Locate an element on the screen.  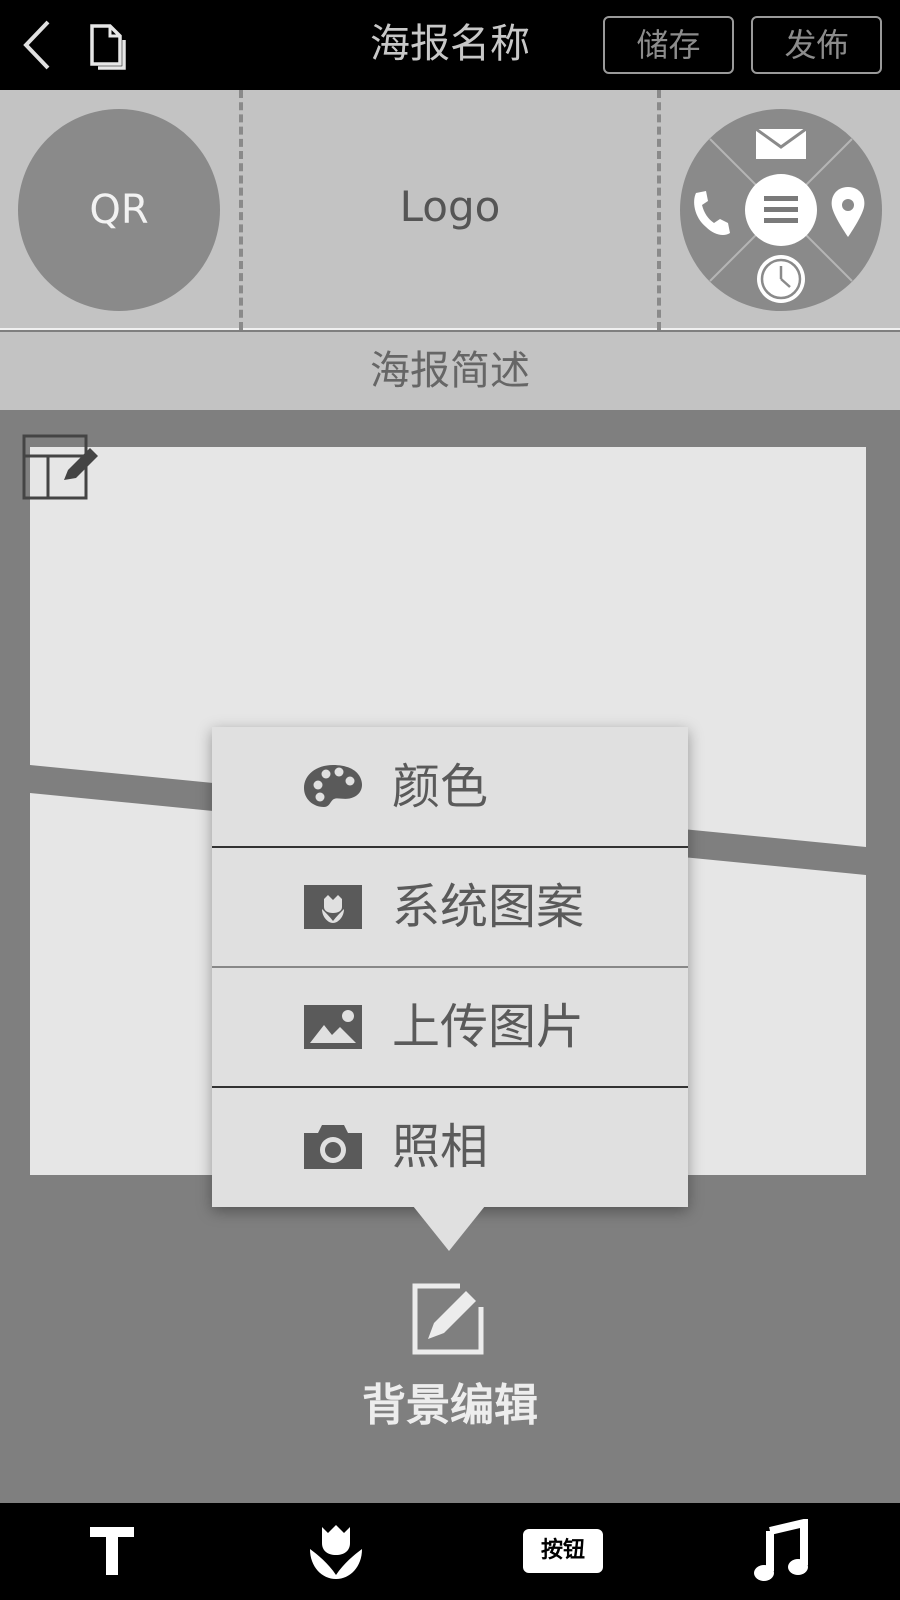
save-button: 储存 is located at coordinates (668, 45).